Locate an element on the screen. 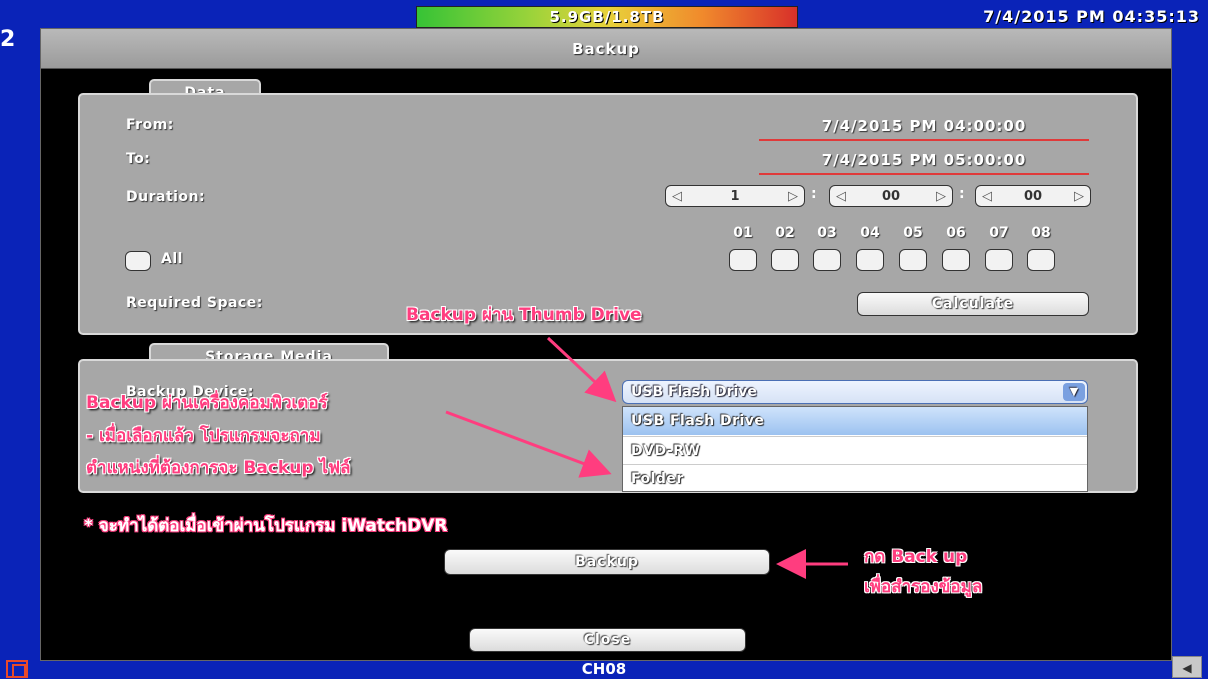 The image size is (1208, 679). annotation-computer-line3: ตำแหน่งที่ต้องการจะ Backup ไฟล์ is located at coordinates (218, 468).